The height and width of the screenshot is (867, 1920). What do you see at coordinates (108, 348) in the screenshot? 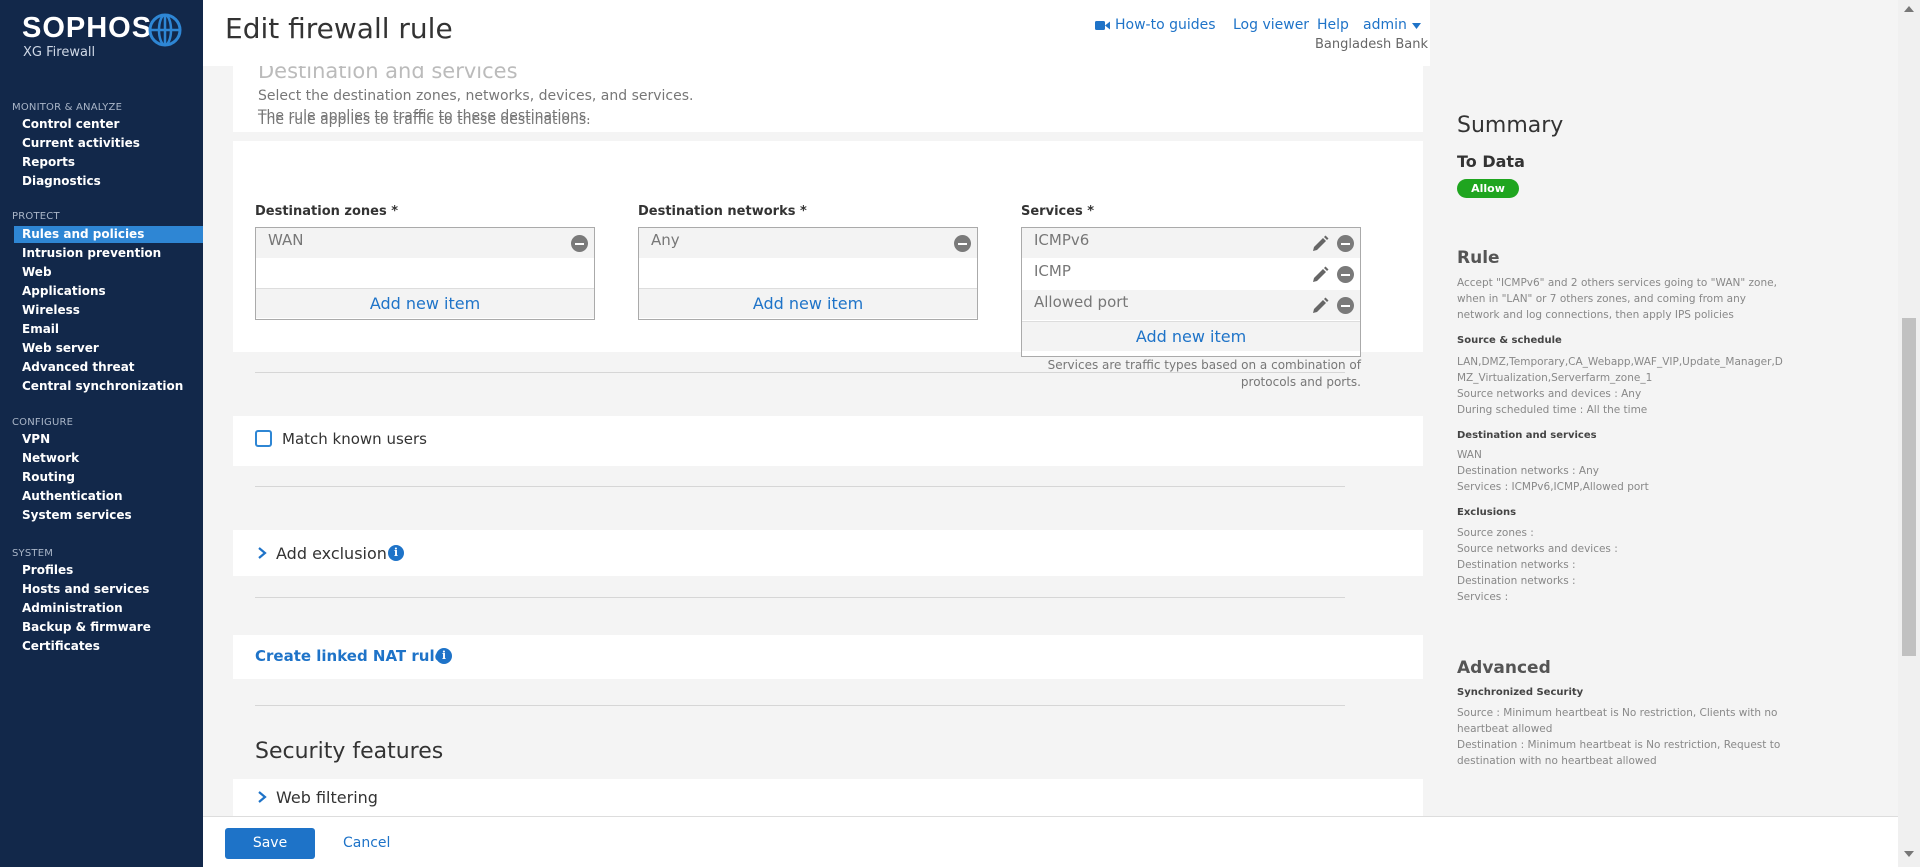
I see `nav-item-web-server: Web server` at bounding box center [108, 348].